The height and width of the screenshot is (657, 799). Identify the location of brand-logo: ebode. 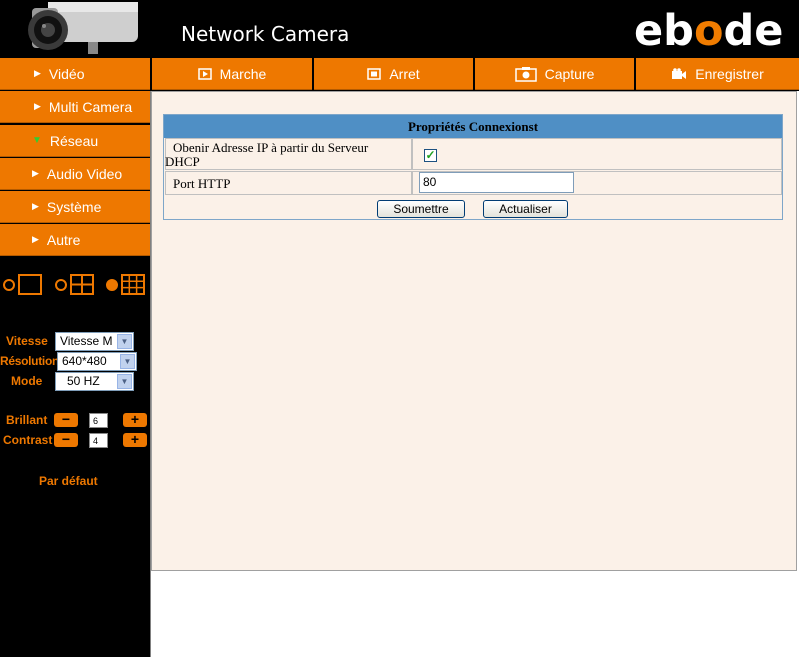
(708, 31).